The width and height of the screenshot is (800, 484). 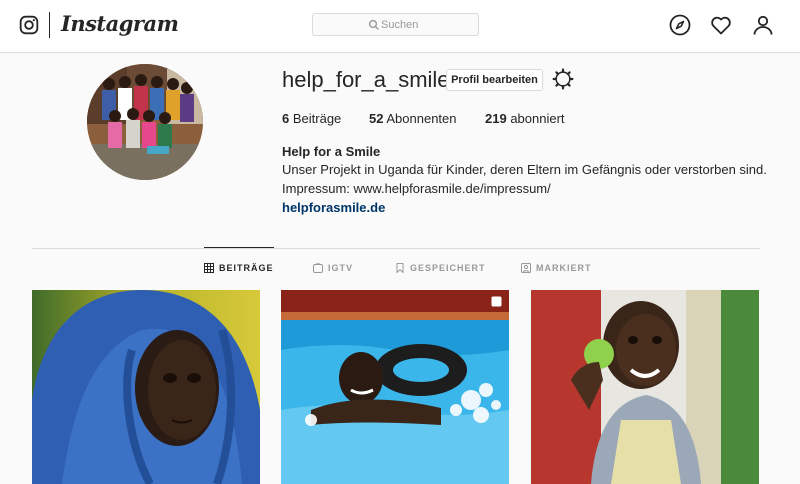 I want to click on compass-icon, so click(x=680, y=25).